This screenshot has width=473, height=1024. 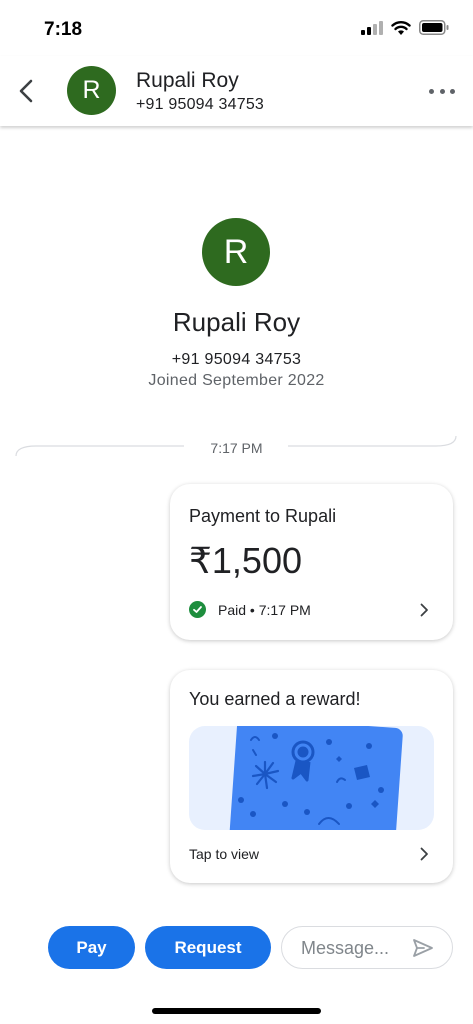 What do you see at coordinates (197, 609) in the screenshot?
I see `check-circle-icon` at bounding box center [197, 609].